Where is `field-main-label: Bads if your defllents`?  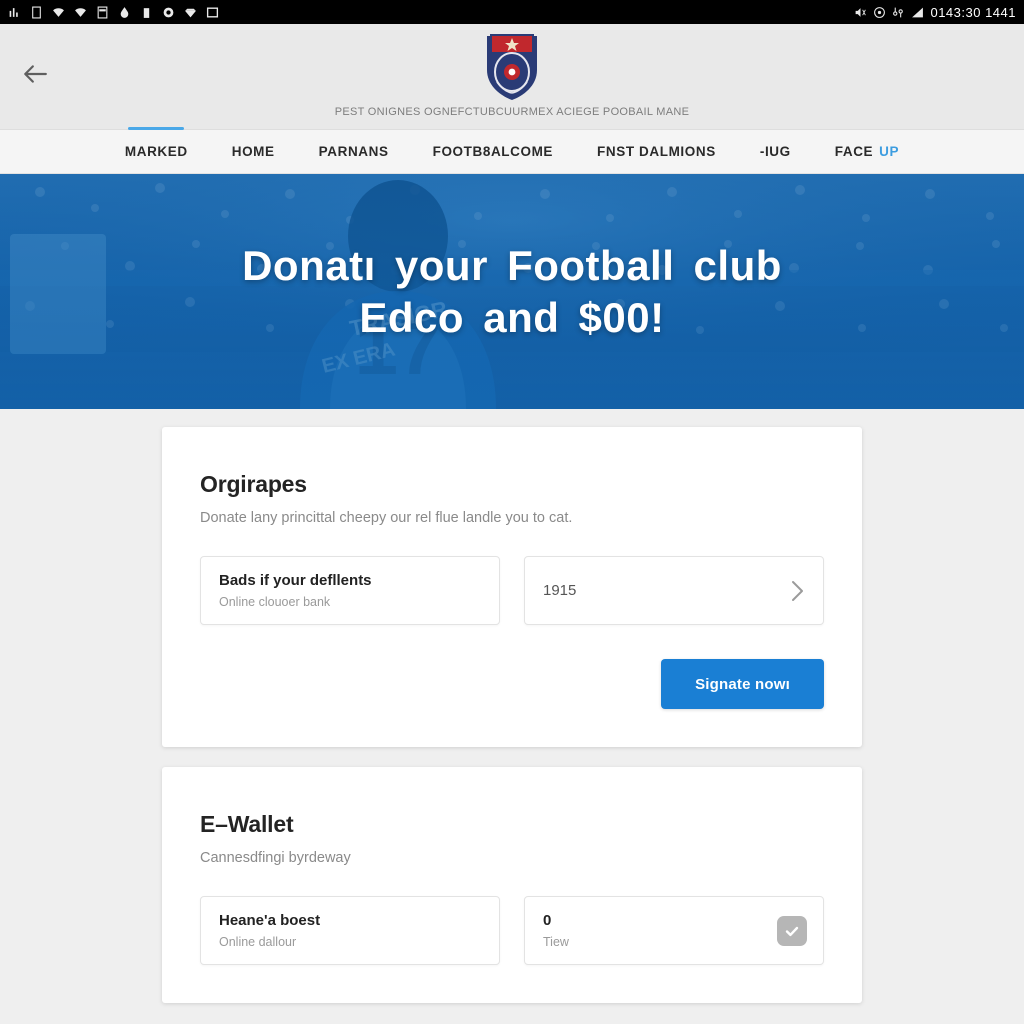
field-main-label: Bads if your defllents is located at coordinates (295, 580).